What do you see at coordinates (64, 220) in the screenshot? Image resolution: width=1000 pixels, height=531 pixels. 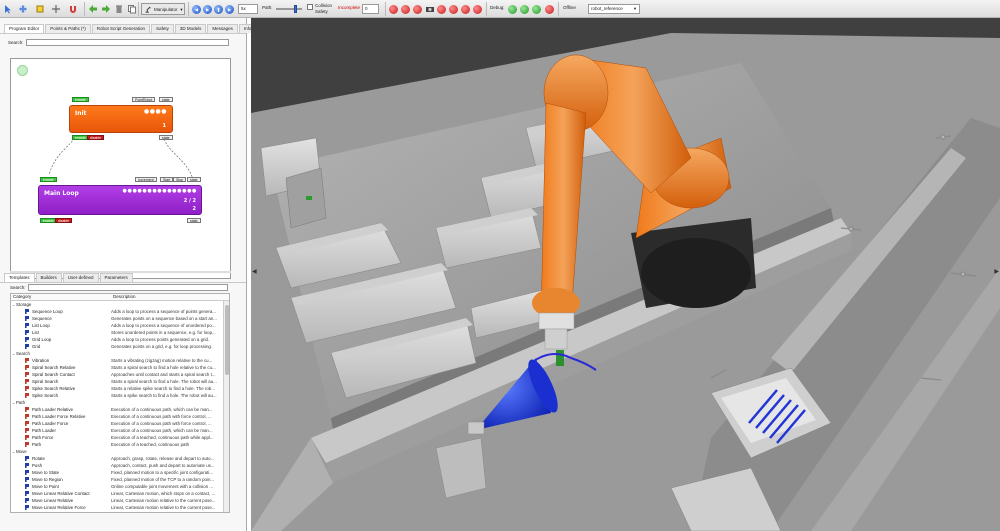 I see `main-bottom-disable: disable` at bounding box center [64, 220].